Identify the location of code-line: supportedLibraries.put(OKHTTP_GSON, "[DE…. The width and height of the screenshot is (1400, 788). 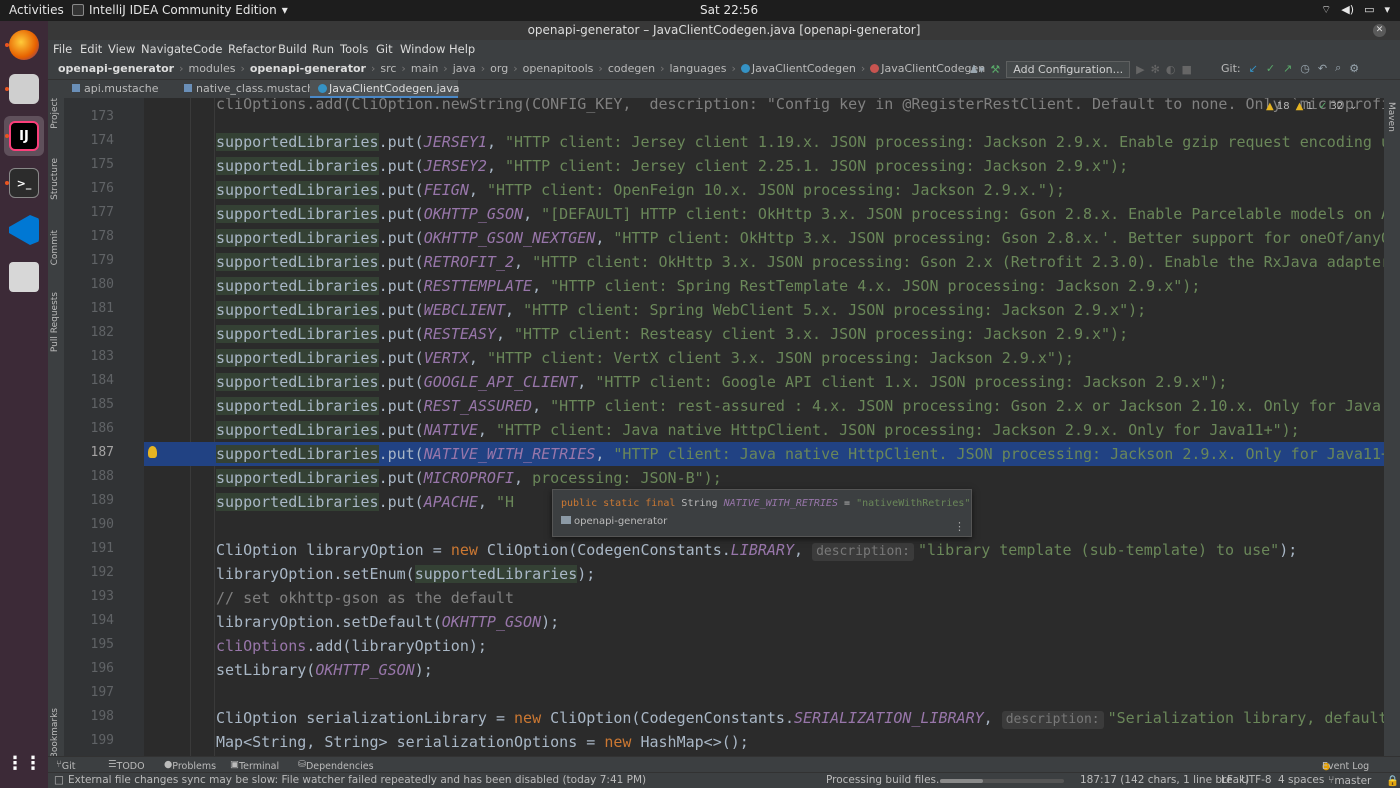
(764, 214).